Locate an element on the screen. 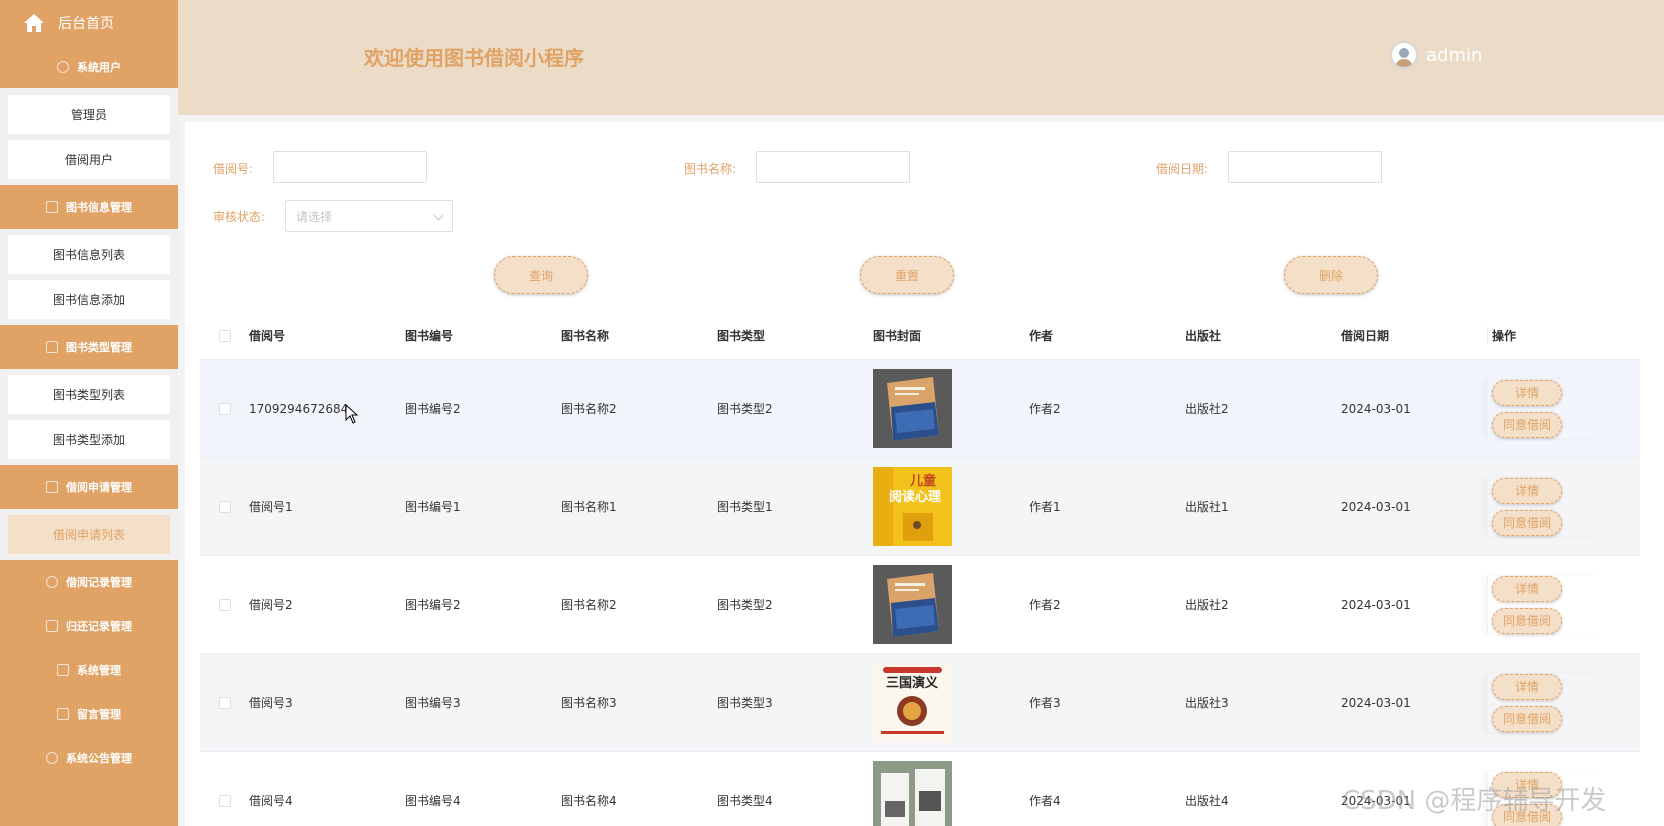 This screenshot has width=1664, height=826. sidebar-item-label: 图书信息列表 is located at coordinates (88, 255).